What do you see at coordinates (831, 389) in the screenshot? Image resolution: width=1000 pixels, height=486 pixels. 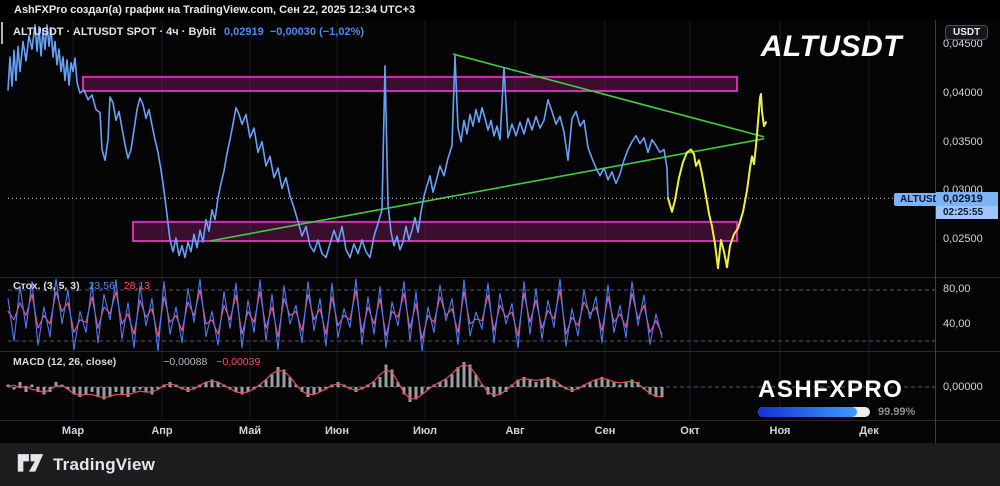 I see `ashfxpro-wordmark: ASHFXPRO` at bounding box center [831, 389].